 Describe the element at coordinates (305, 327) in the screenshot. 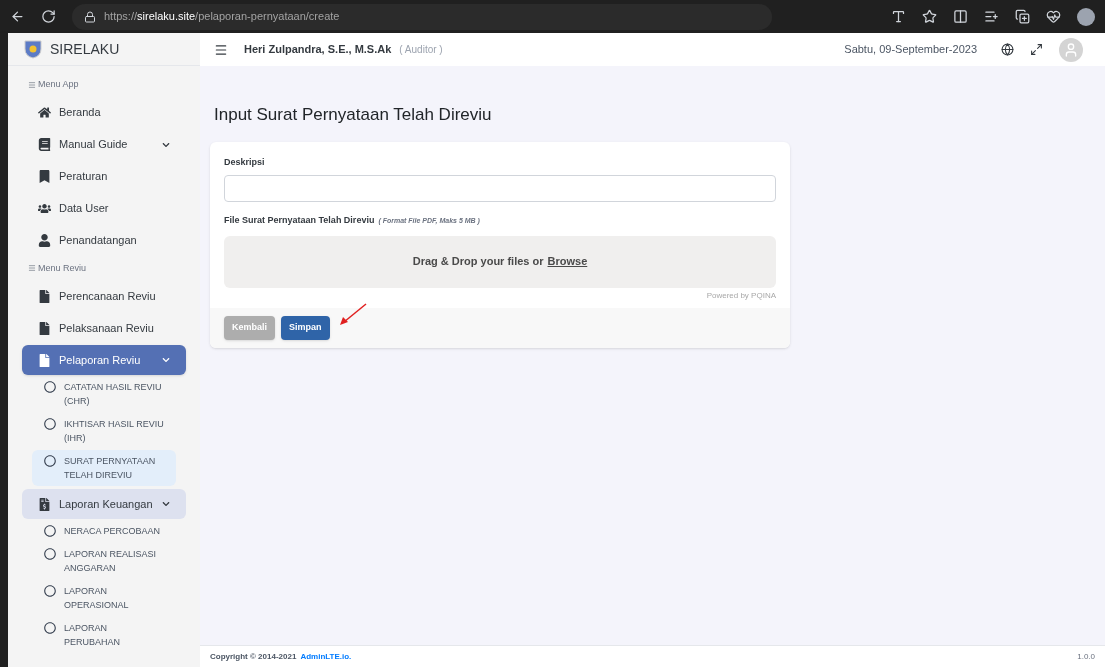

I see `save-button: Simpan` at that location.